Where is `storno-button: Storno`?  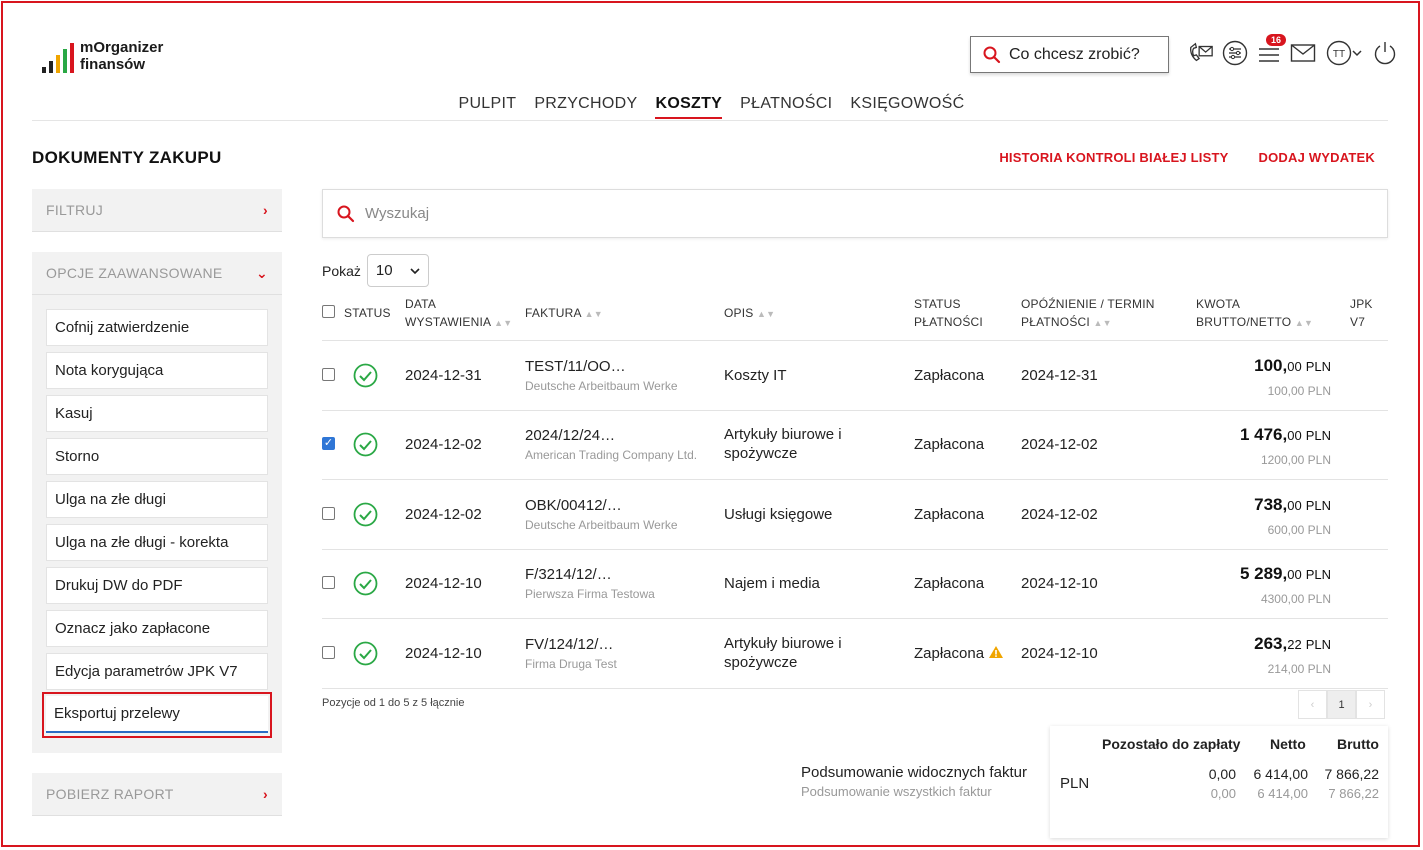 storno-button: Storno is located at coordinates (157, 456).